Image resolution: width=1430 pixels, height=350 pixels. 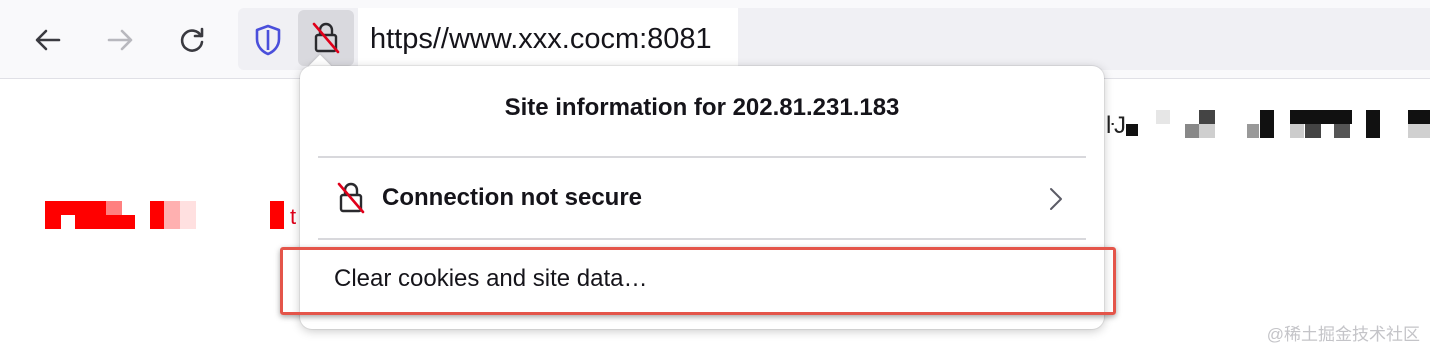 I want to click on watermark: @稀土掘金技术社区, so click(x=1343, y=334).